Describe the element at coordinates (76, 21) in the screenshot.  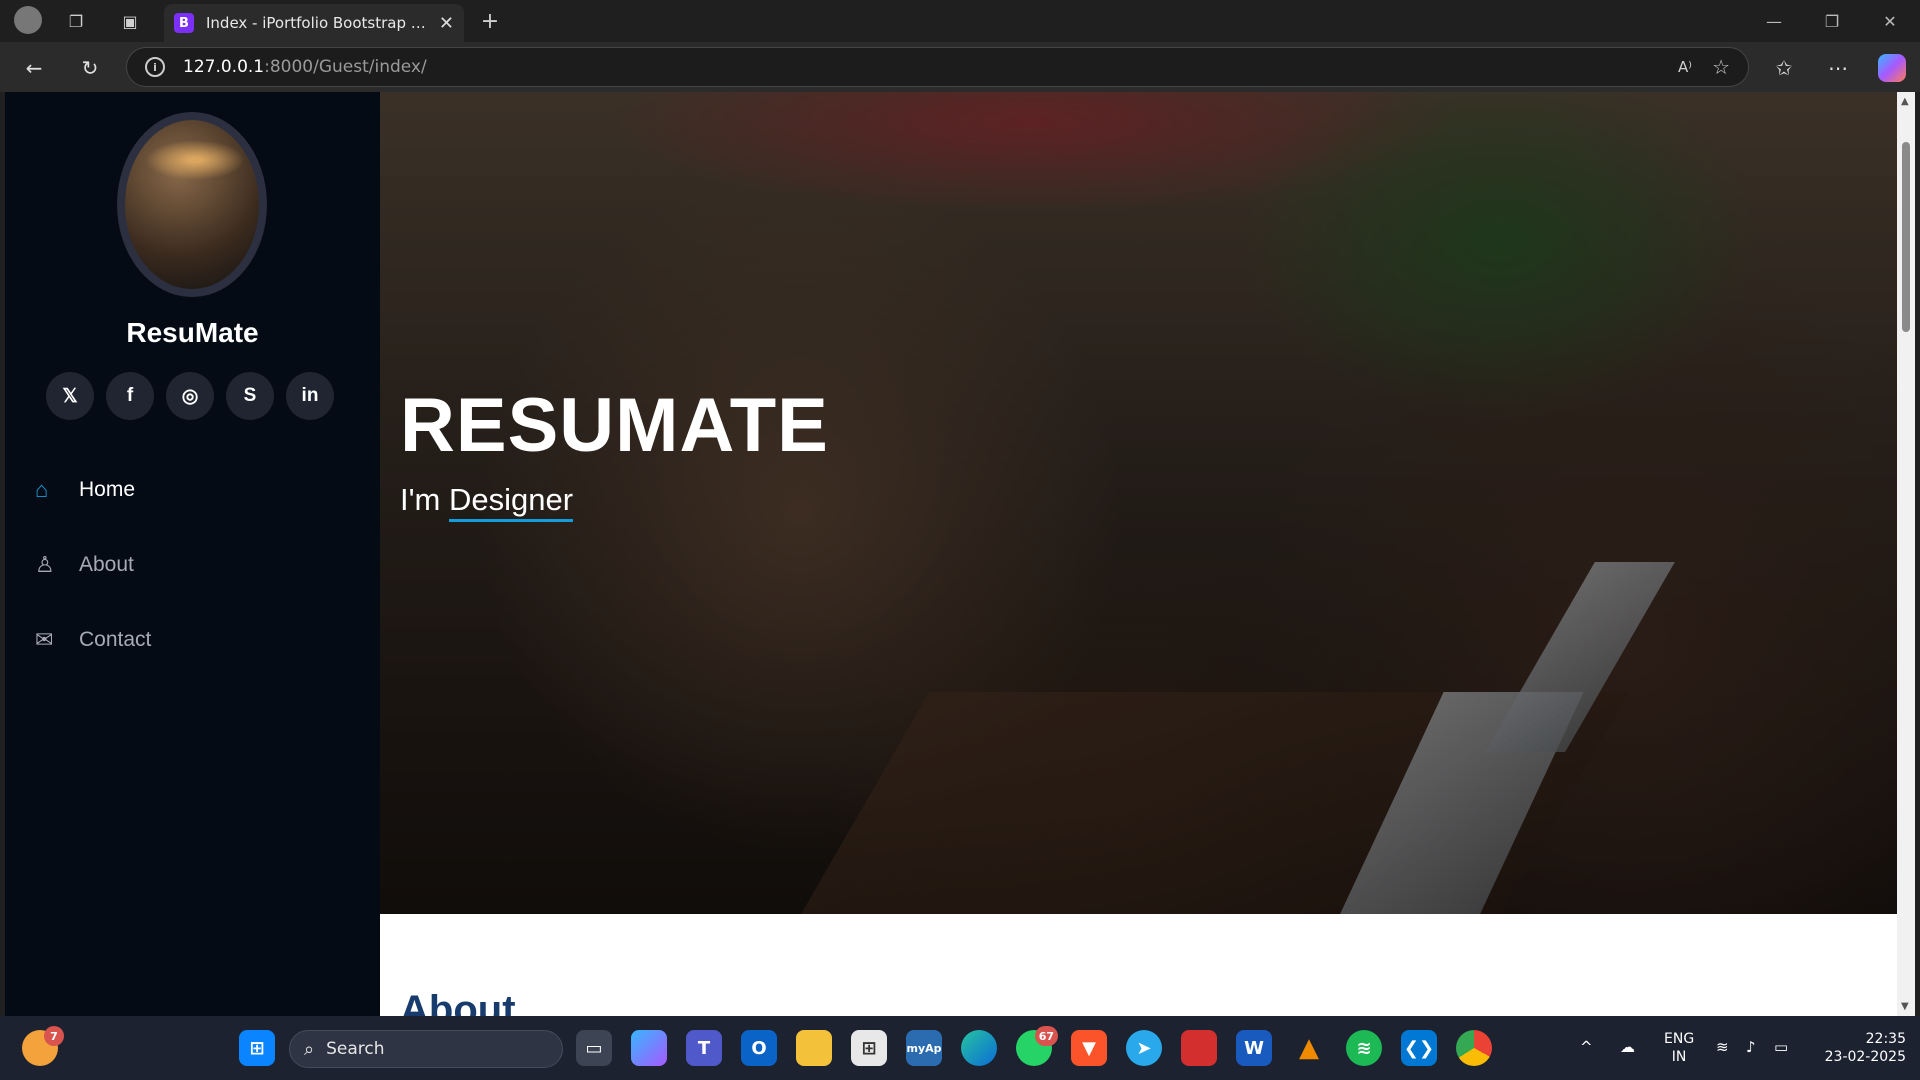
I see `workspaces-icon: ❐` at that location.